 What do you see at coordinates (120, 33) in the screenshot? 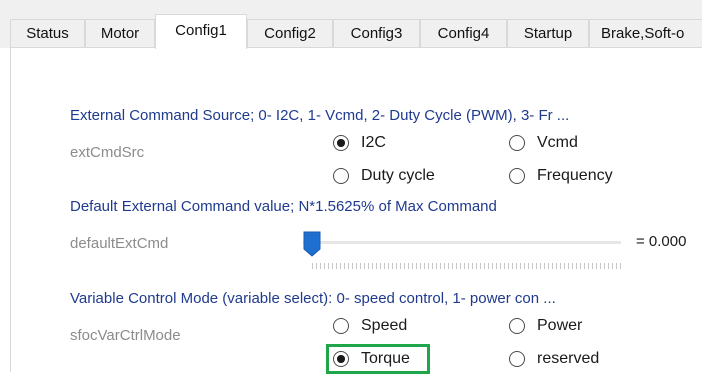
I see `tab-motor: Motor` at bounding box center [120, 33].